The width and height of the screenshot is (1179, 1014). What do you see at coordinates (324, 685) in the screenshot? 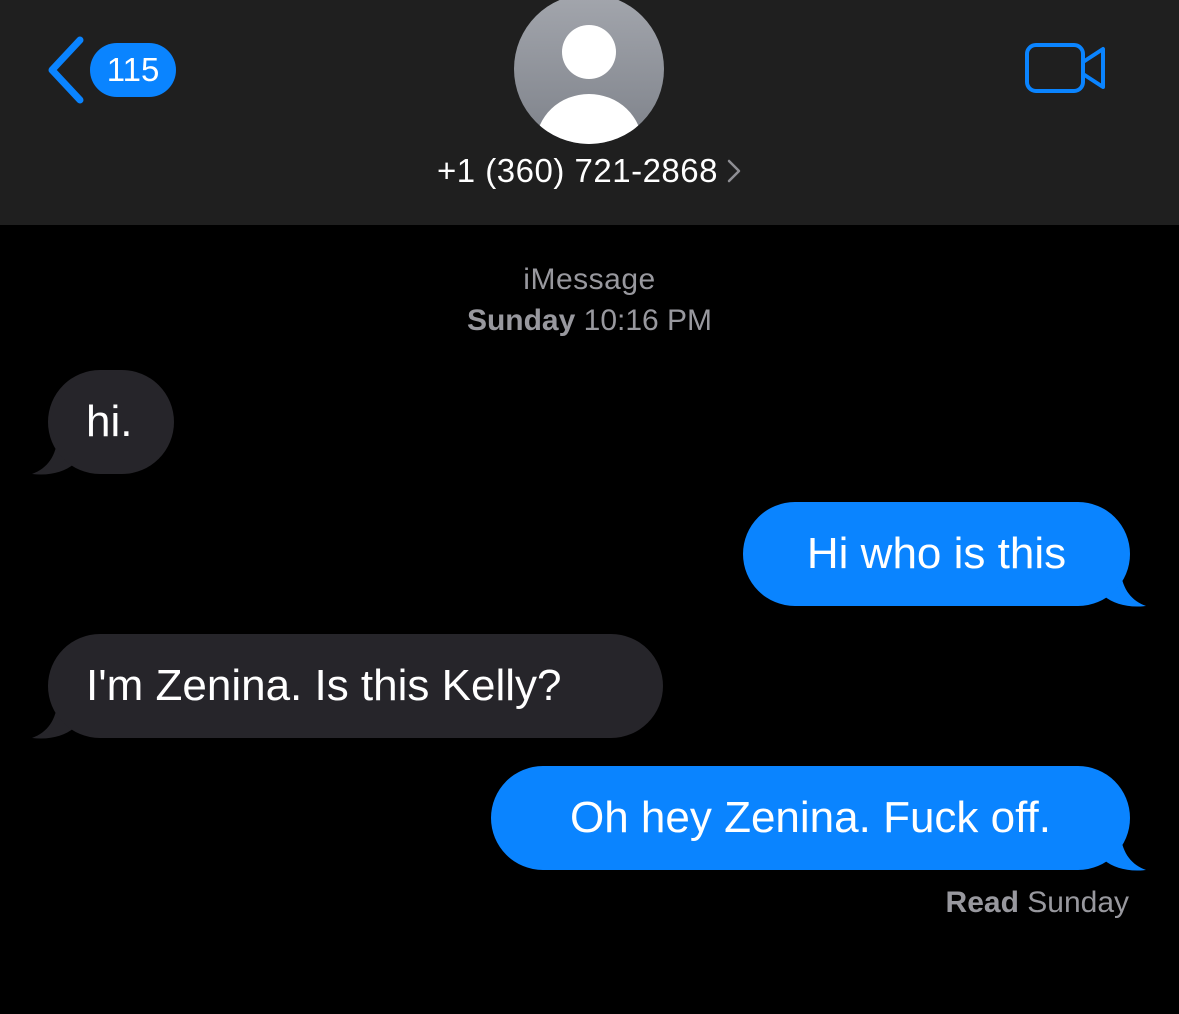
I see `message-text: I'm Zenina. Is this Kelly?` at bounding box center [324, 685].